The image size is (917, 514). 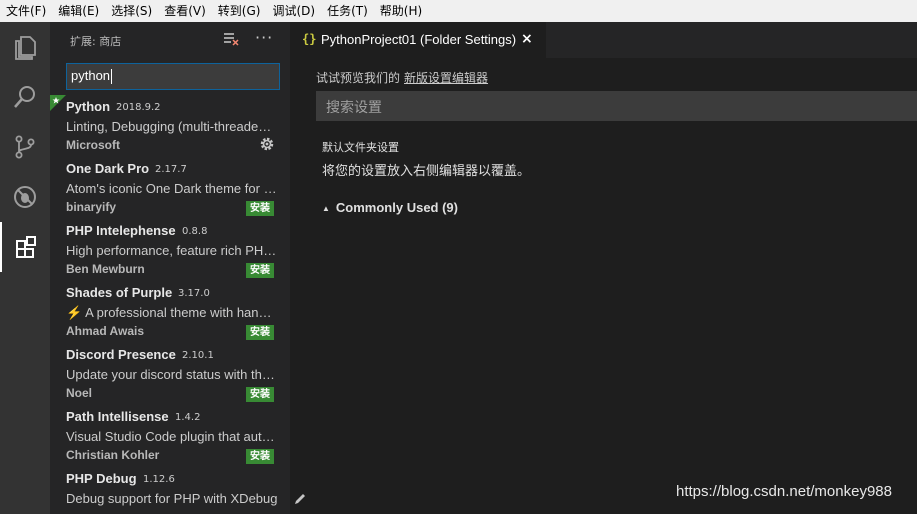 I want to click on default-settings-description: 将您的设置放入右侧编辑器以覆盖。, so click(x=426, y=170).